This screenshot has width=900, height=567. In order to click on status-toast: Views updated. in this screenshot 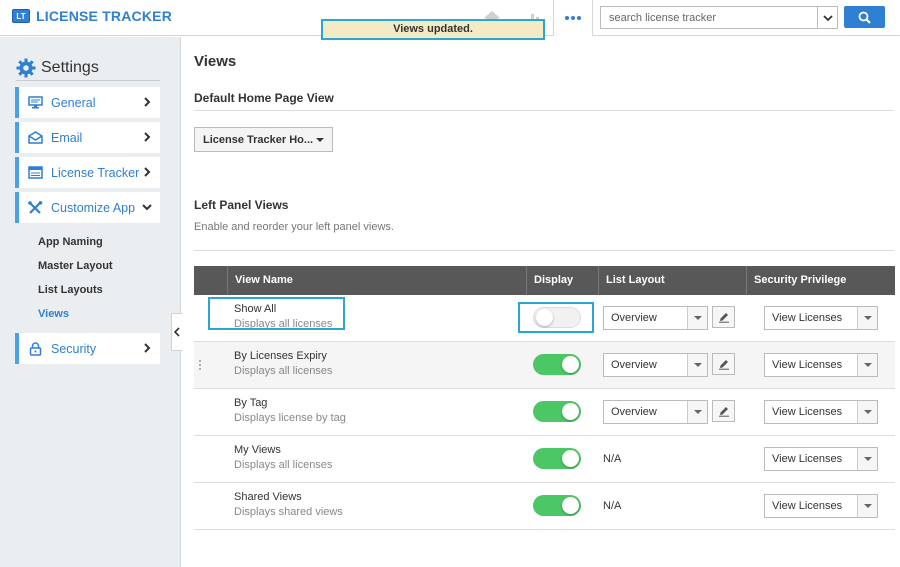, I will do `click(433, 29)`.